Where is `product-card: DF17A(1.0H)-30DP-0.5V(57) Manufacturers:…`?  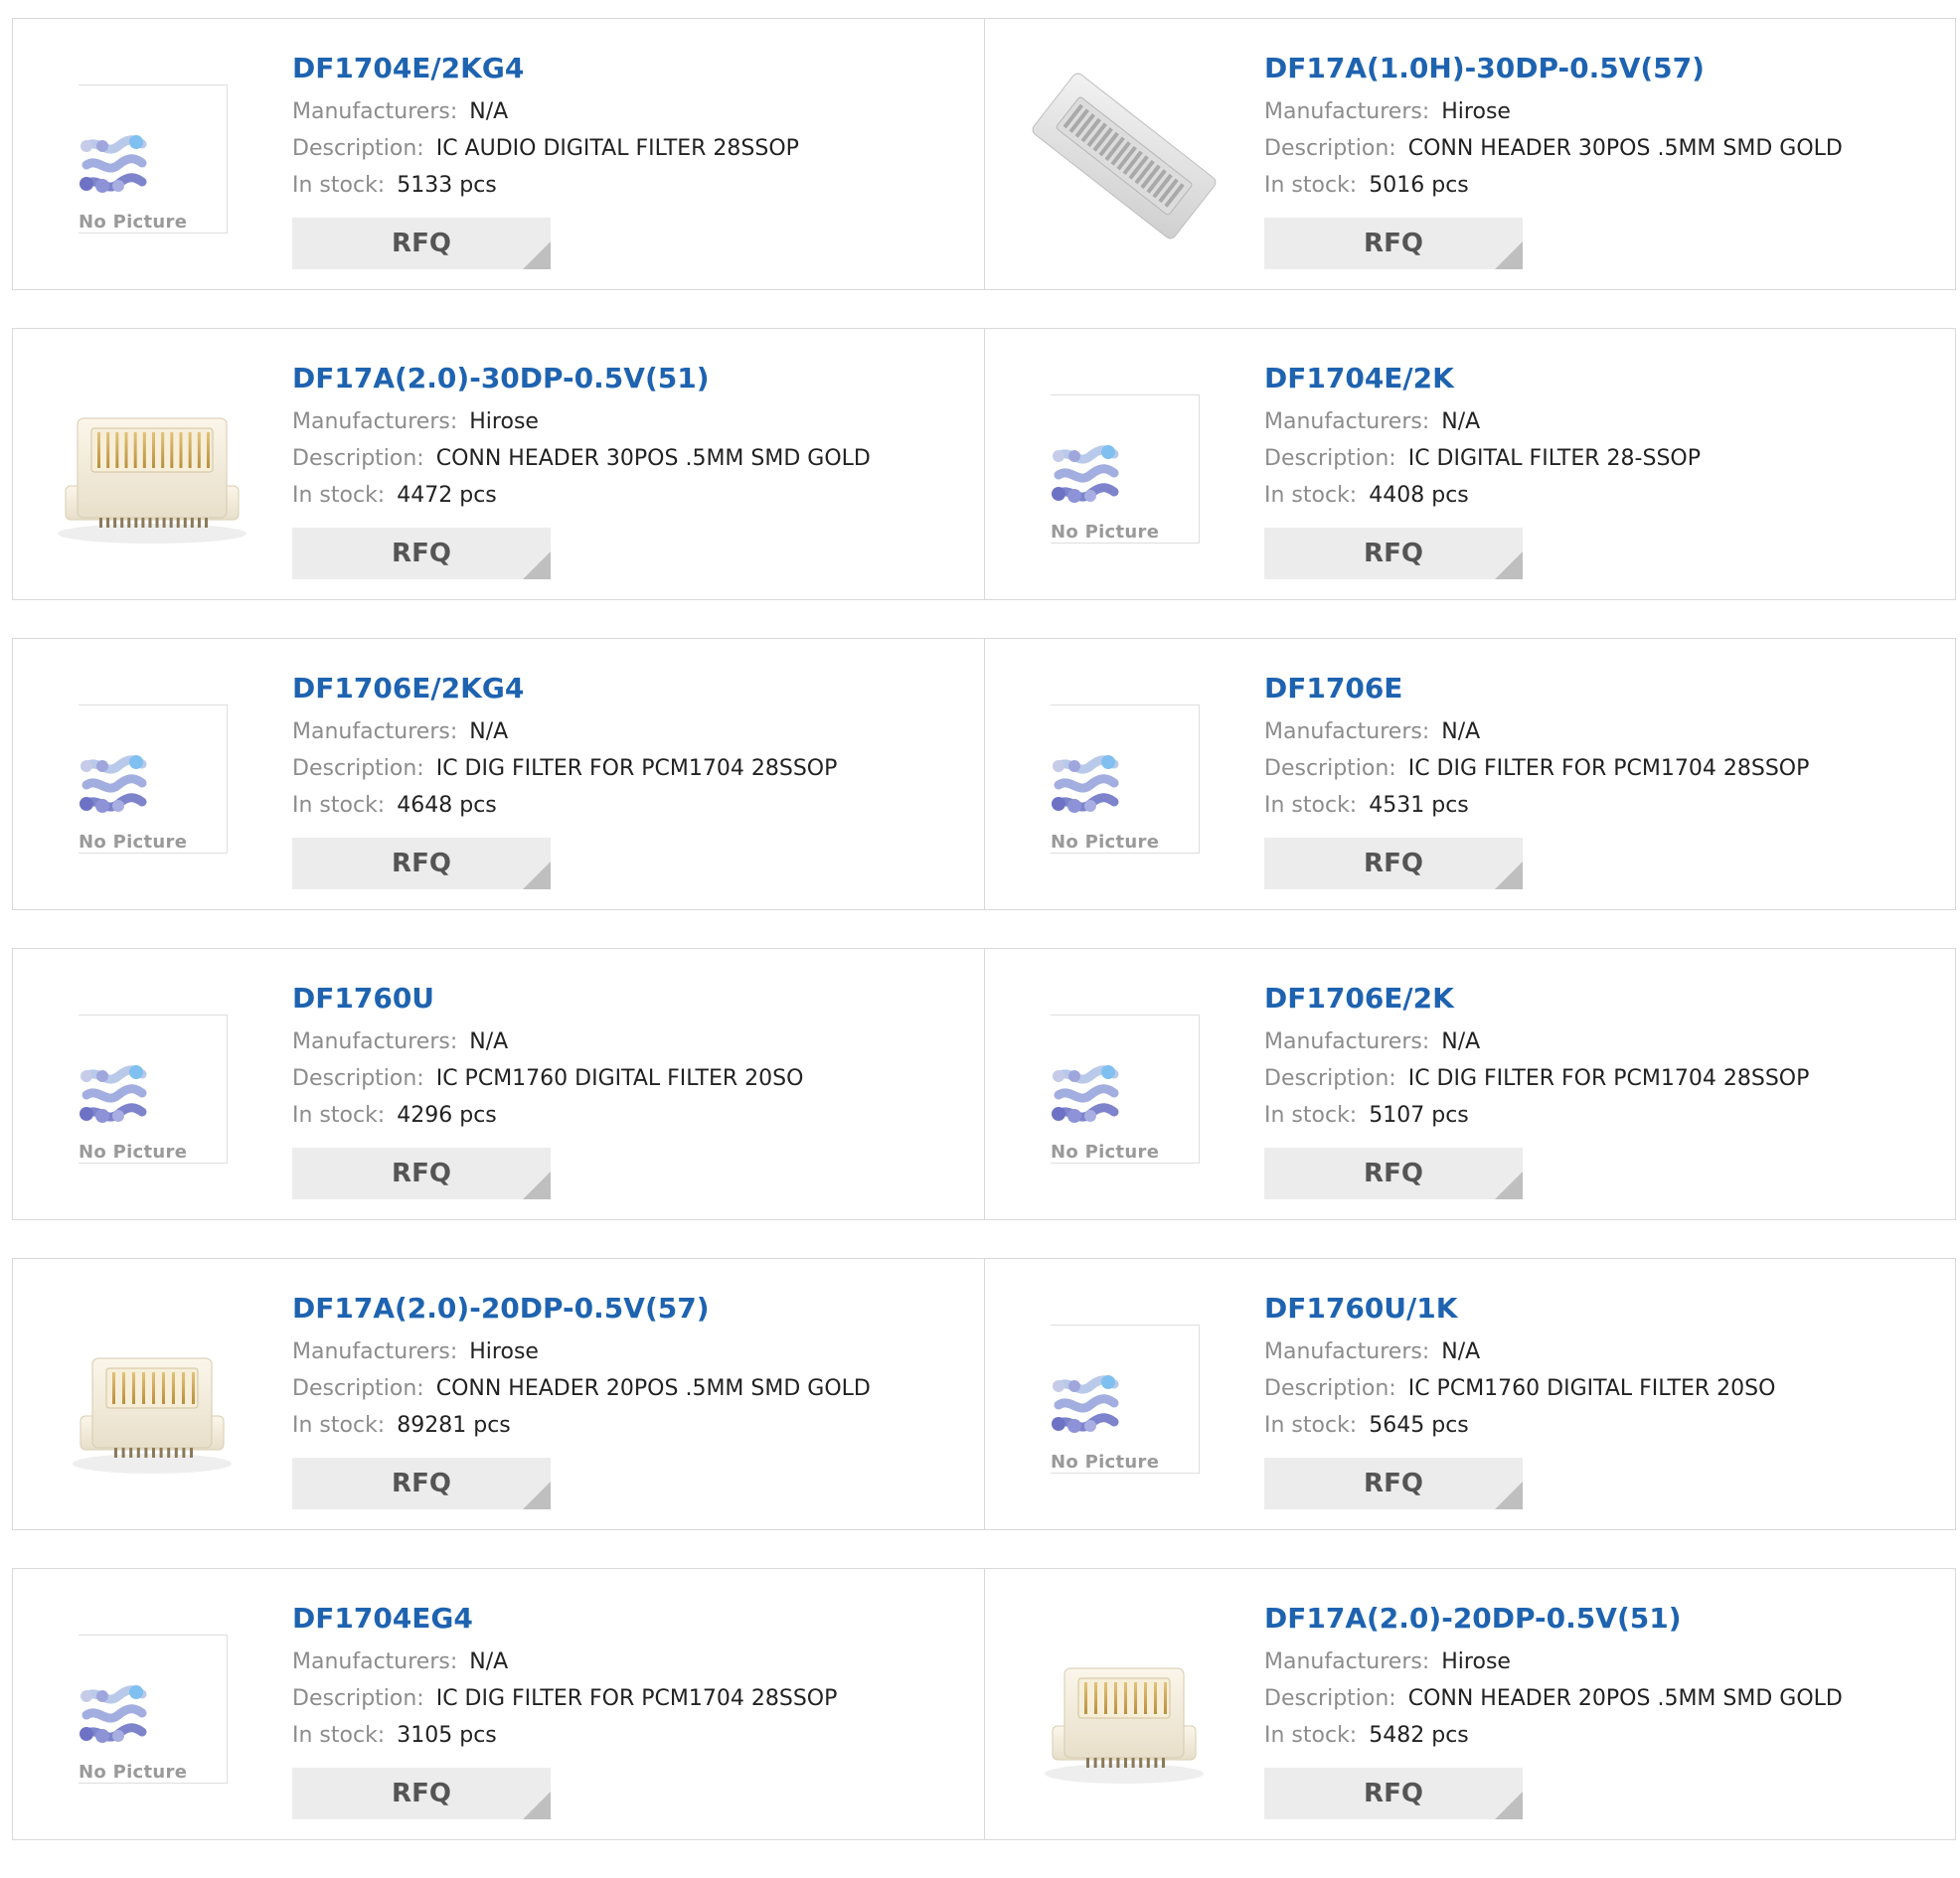
product-card: DF17A(1.0H)-30DP-0.5V(57) Manufacturers:… is located at coordinates (1469, 154).